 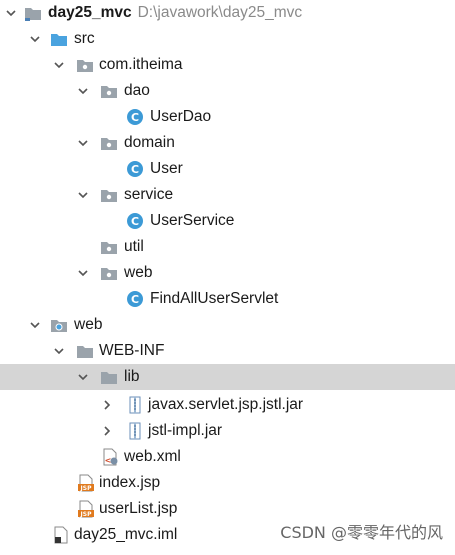 I want to click on tree-row-userservice: C UserService, so click(x=227, y=221).